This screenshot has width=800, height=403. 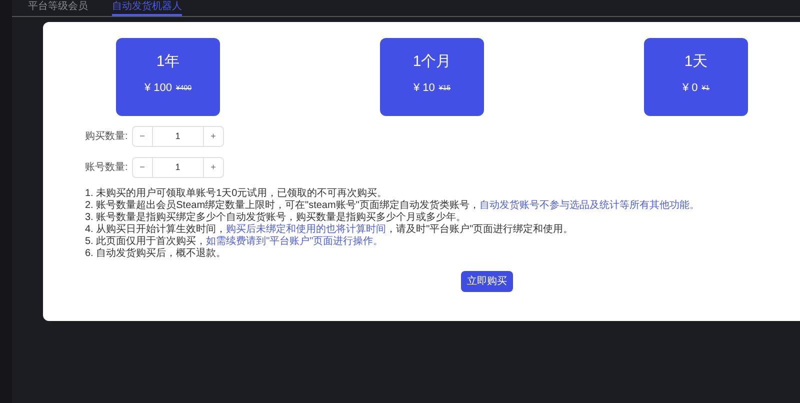 I want to click on tab: 自动发货机器人, so click(x=147, y=8).